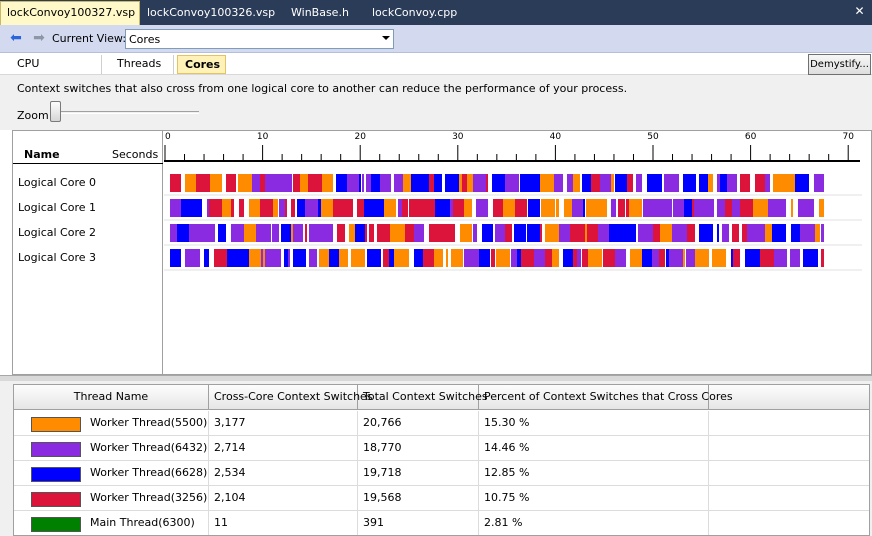  I want to click on table-row: Worker Thread(6628) 2,534 19,718 12.85 %, so click(441, 473).